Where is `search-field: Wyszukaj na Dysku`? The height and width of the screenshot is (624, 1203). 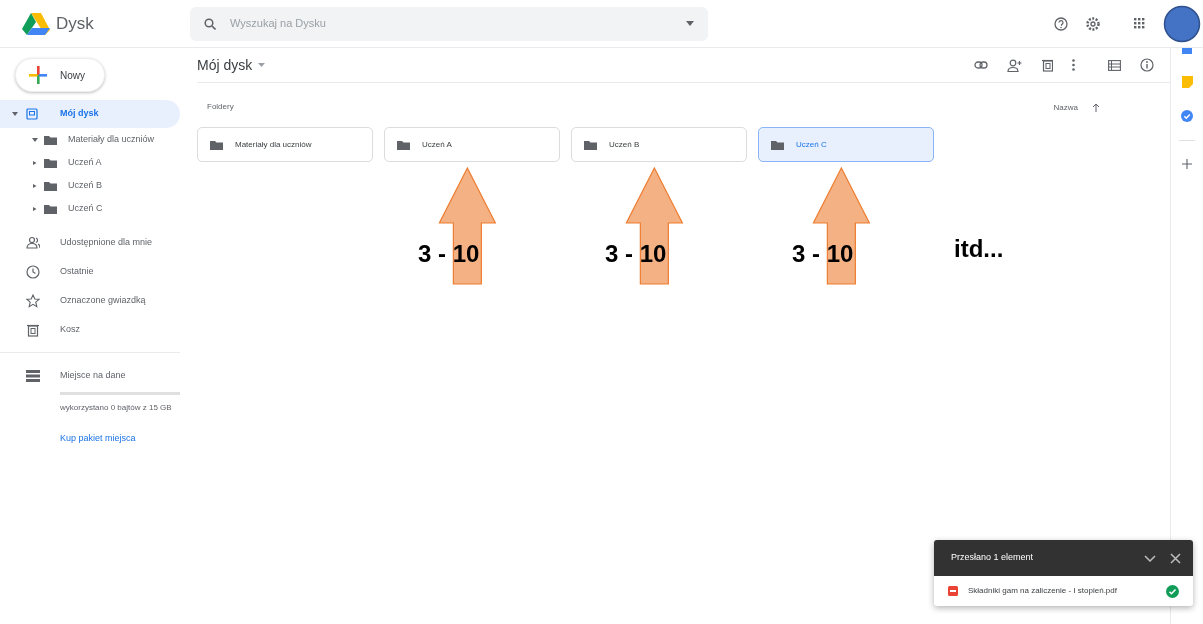
search-field: Wyszukaj na Dysku is located at coordinates (449, 23).